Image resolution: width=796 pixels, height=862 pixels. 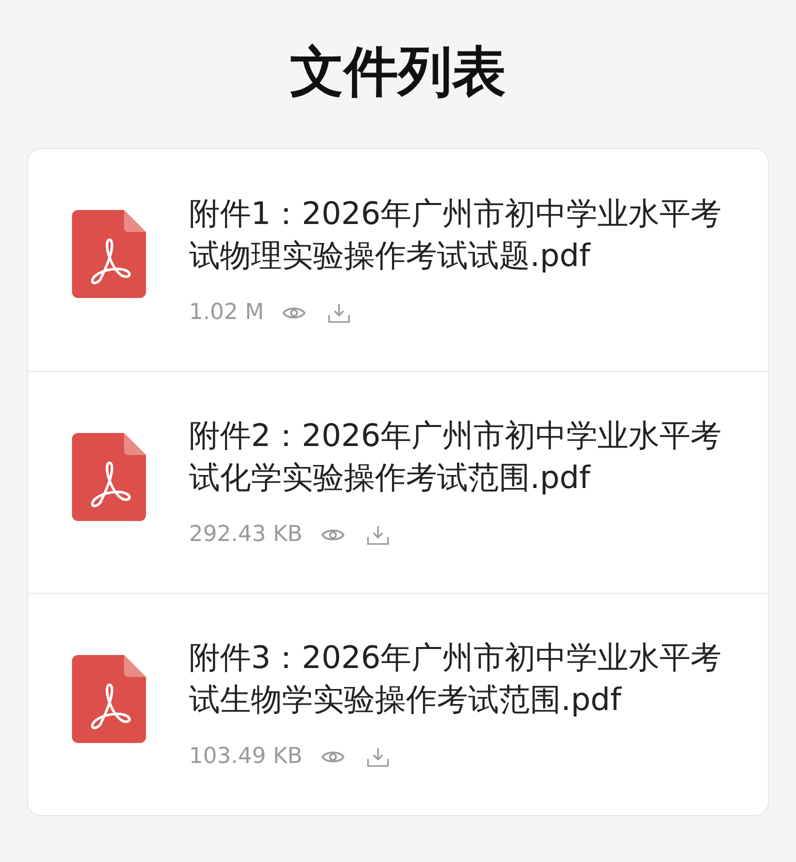 What do you see at coordinates (463, 679) in the screenshot?
I see `file-name: 附件3：2026年广州市初中学业水平考试生物学实验操作考试范围.pdf` at bounding box center [463, 679].